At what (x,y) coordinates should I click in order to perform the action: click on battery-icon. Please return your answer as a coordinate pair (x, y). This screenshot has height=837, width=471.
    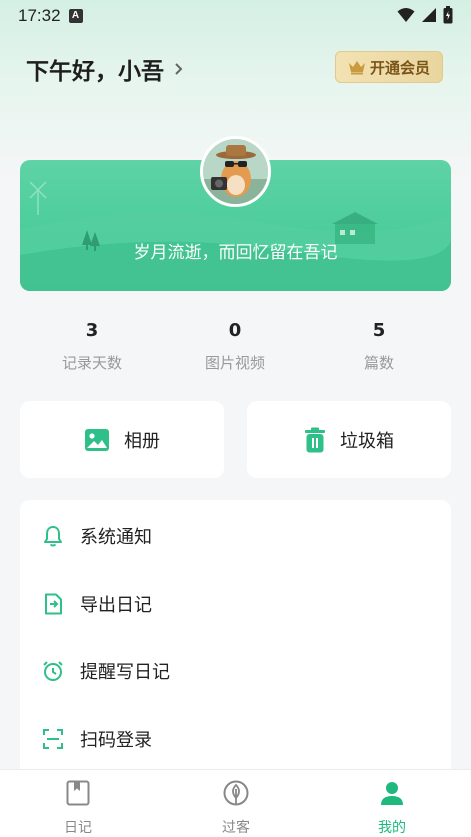
    Looking at the image, I should click on (448, 15).